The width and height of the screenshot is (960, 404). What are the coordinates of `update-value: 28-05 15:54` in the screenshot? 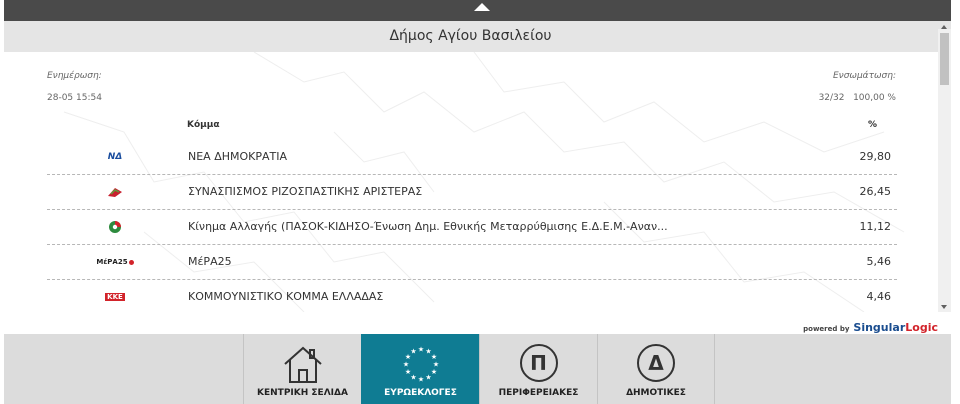 It's located at (74, 98).